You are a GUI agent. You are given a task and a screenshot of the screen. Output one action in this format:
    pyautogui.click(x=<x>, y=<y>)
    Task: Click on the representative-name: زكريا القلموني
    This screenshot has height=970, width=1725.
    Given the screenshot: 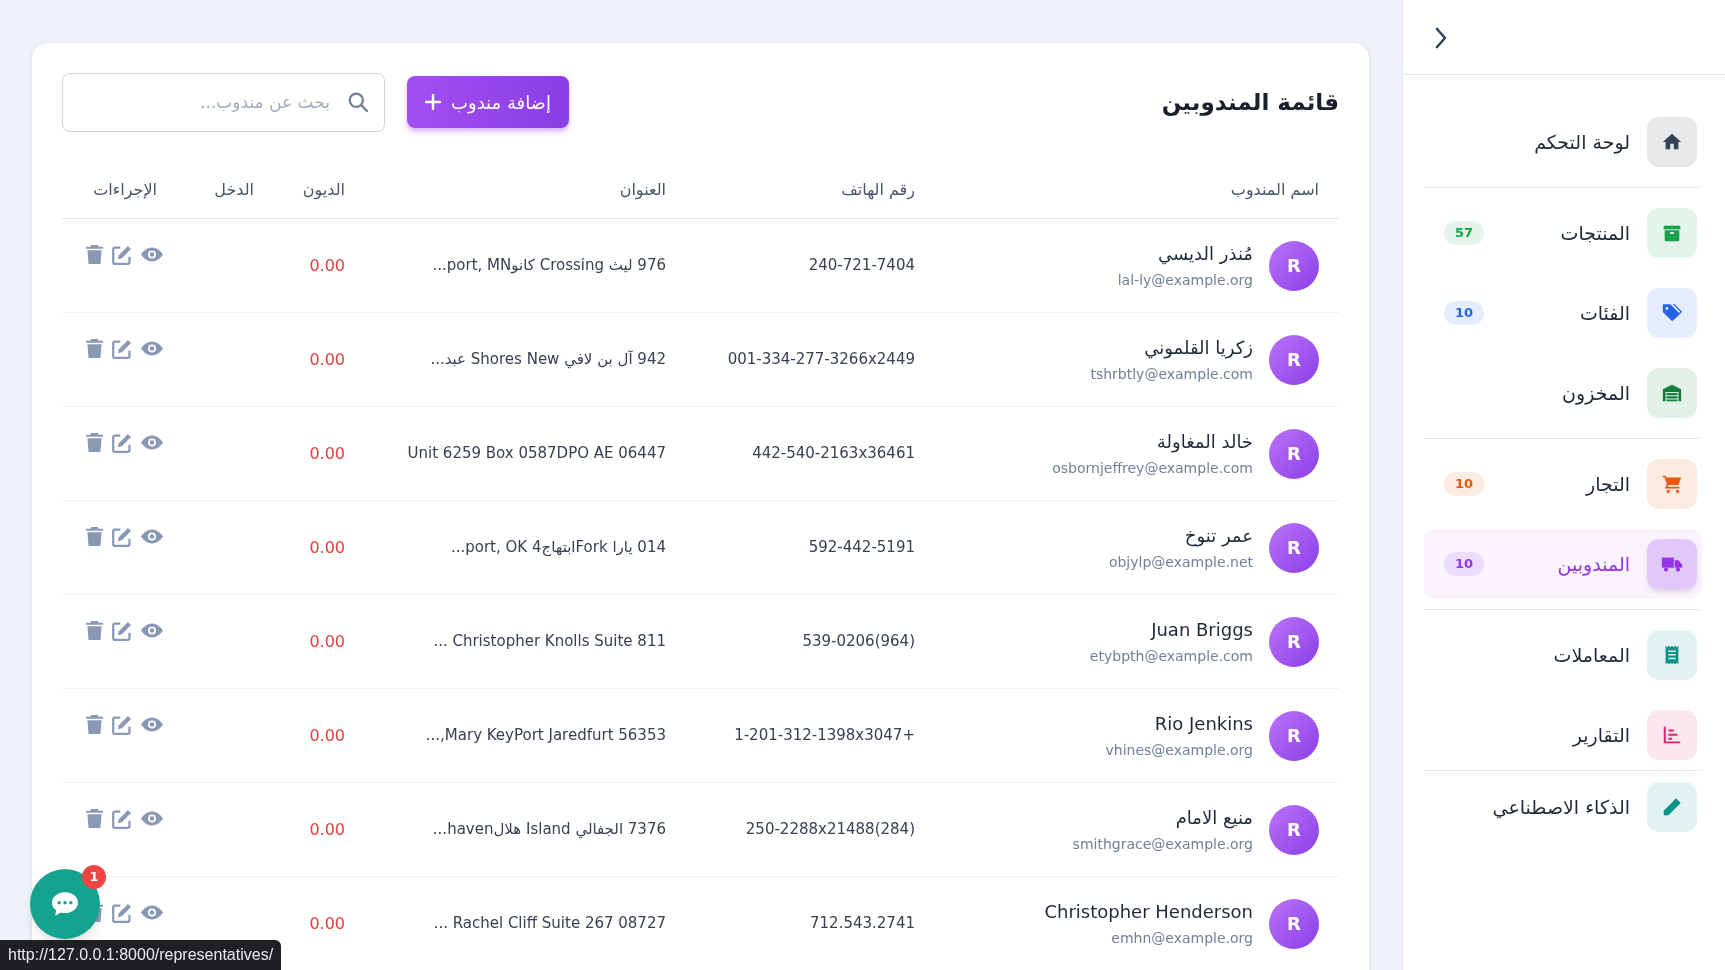 What is the action you would take?
    pyautogui.click(x=1198, y=348)
    